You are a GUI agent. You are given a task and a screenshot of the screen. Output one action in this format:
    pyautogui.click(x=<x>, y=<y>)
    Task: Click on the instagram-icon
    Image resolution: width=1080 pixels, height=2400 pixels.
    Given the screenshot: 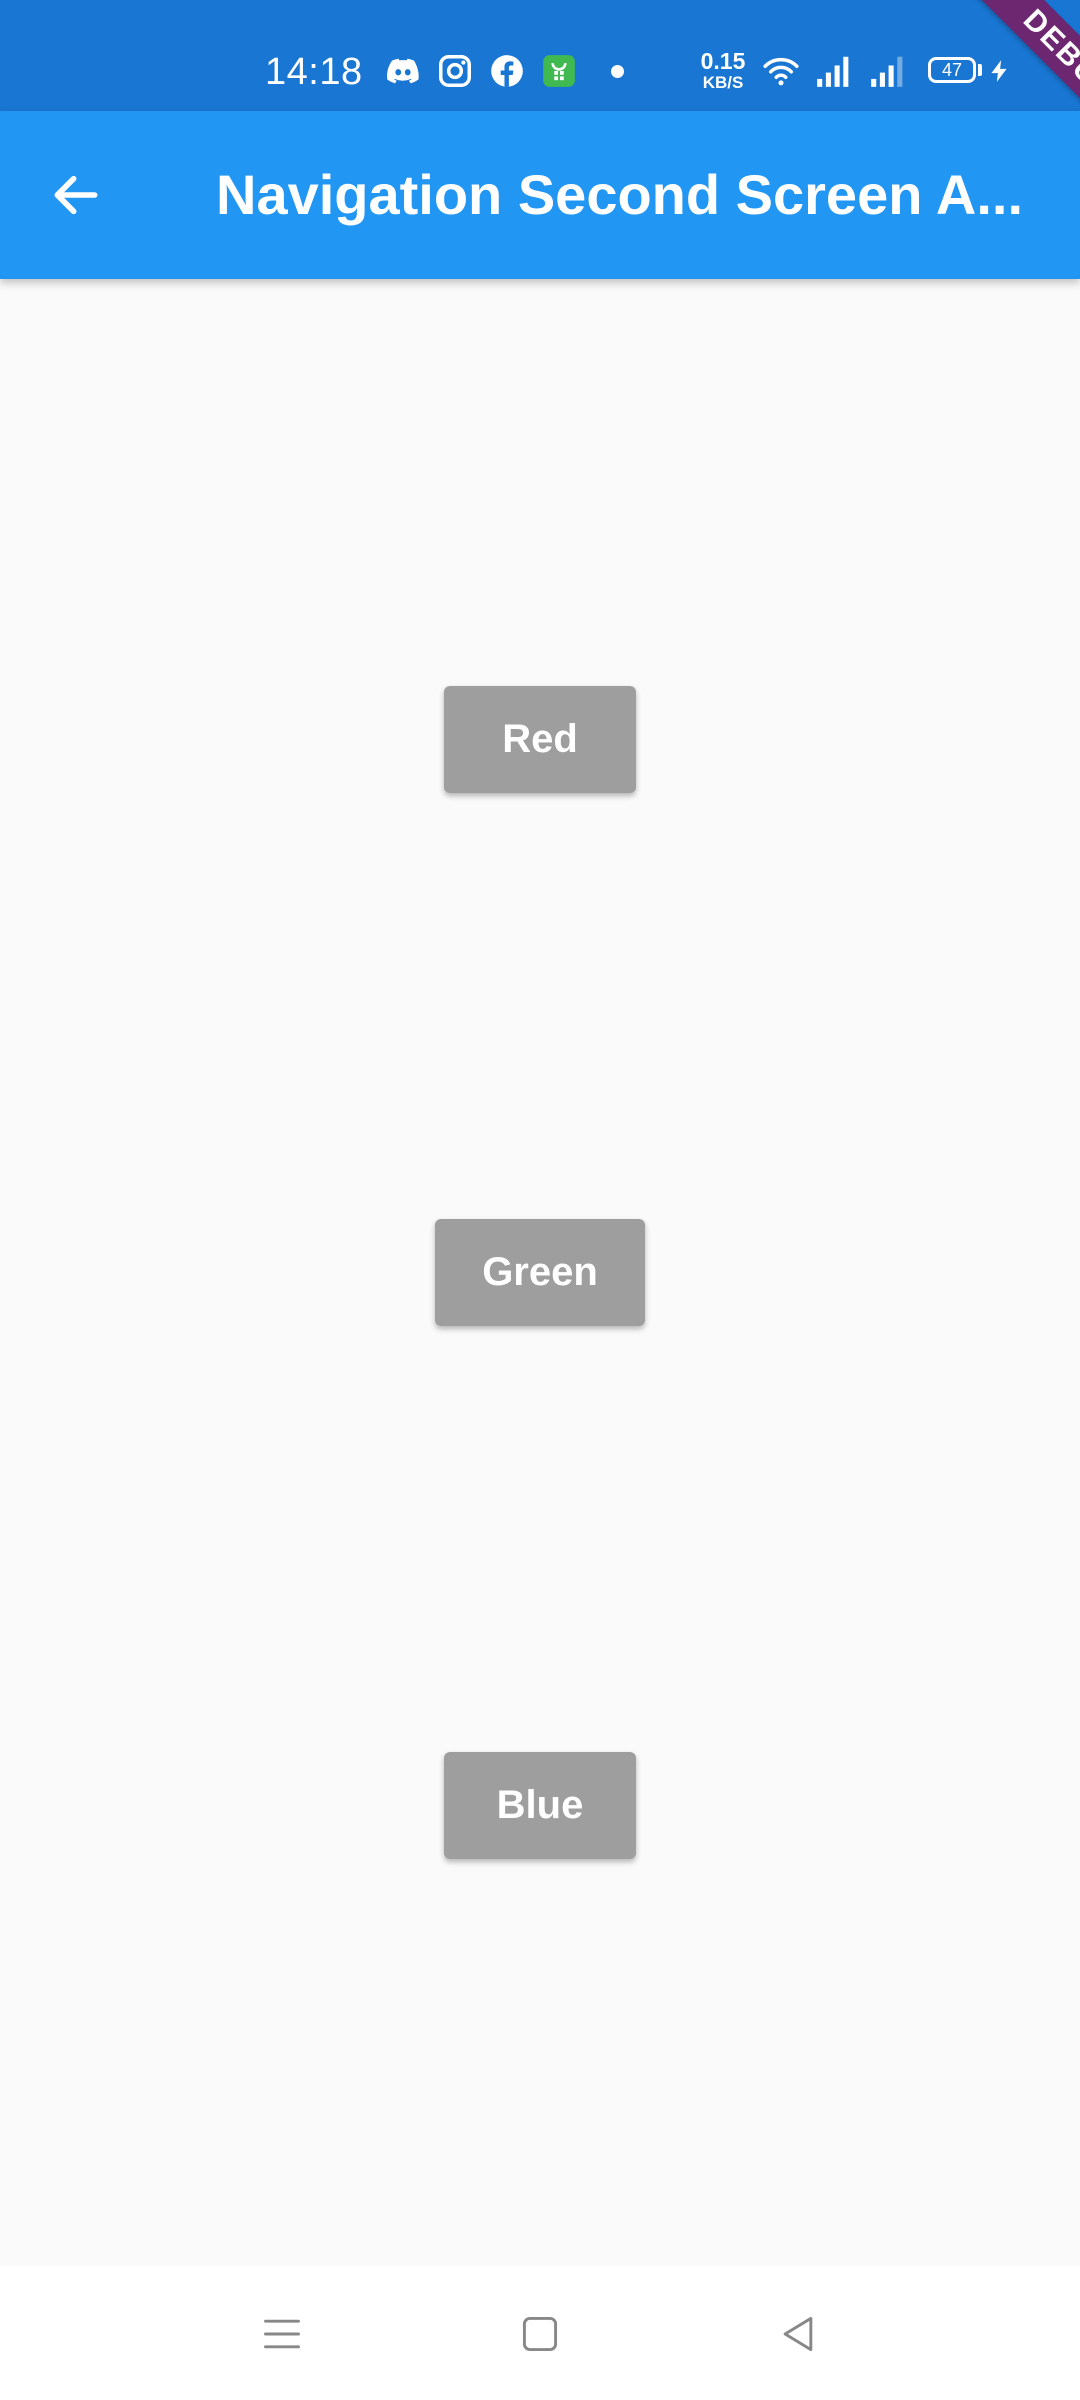 What is the action you would take?
    pyautogui.click(x=455, y=71)
    